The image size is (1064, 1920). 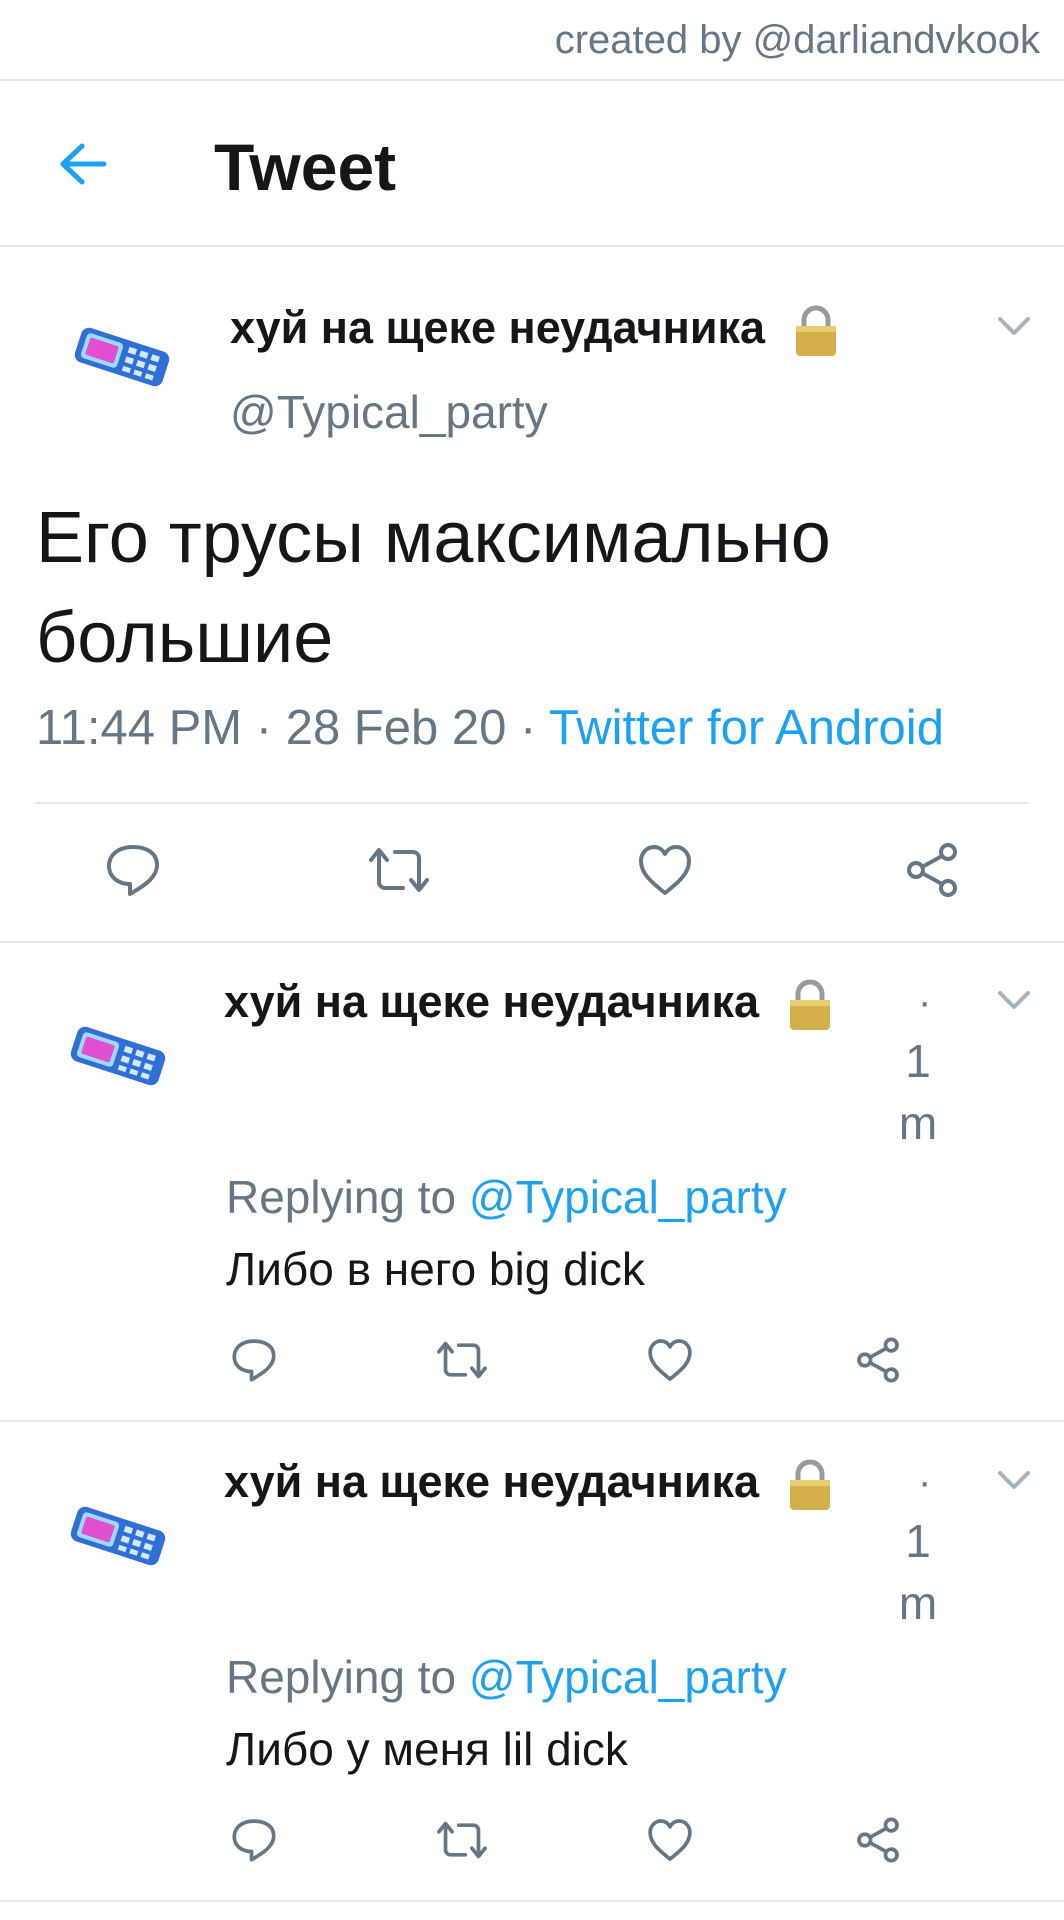 What do you see at coordinates (139, 728) in the screenshot?
I see `tweet-time: 11:44 PM` at bounding box center [139, 728].